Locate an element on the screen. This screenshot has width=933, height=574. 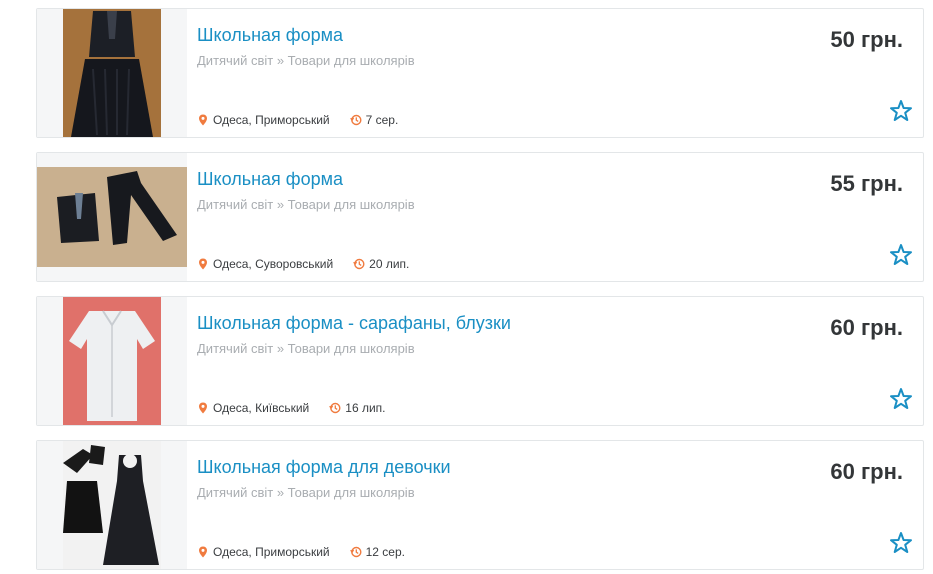
listing-price: 55 грн. is located at coordinates (866, 183).